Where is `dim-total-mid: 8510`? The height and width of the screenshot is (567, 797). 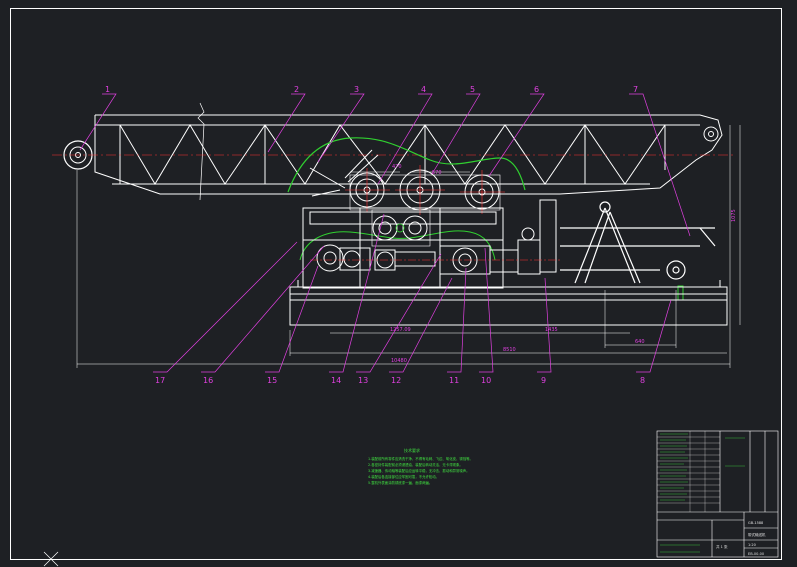 dim-total-mid: 8510 is located at coordinates (509, 350).